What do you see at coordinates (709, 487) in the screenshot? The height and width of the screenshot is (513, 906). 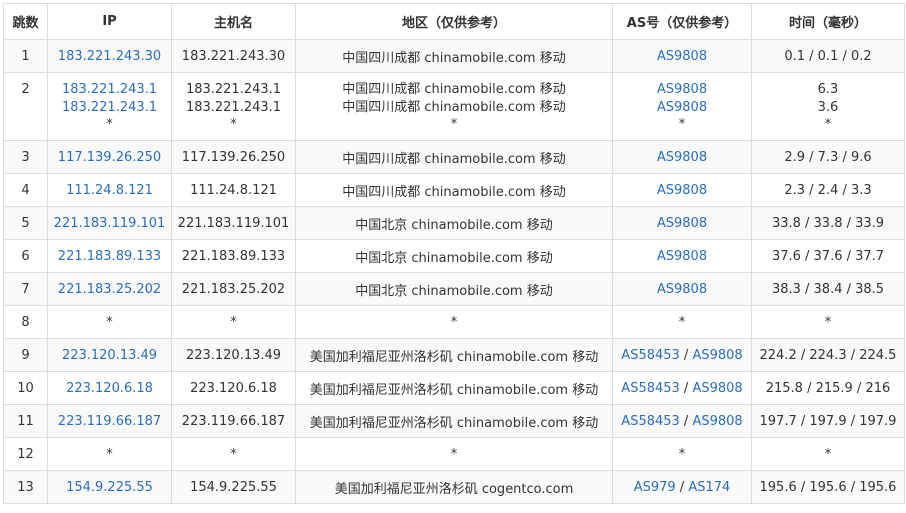 I see `as-link: AS174` at bounding box center [709, 487].